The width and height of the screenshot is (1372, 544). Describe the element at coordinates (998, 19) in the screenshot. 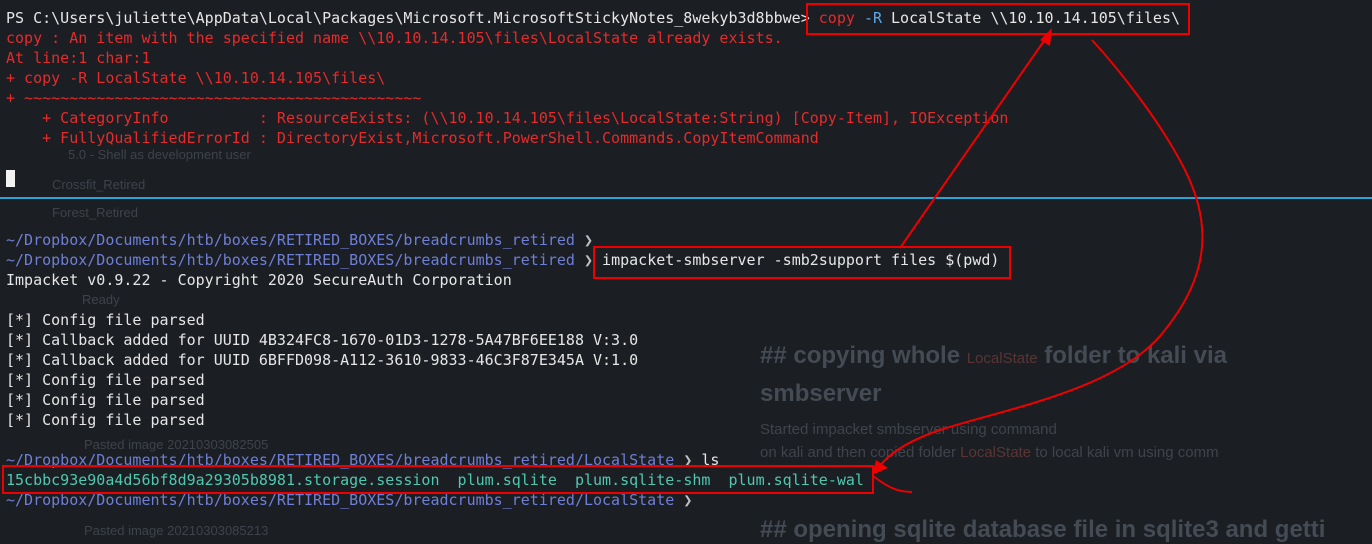

I see `annotation-box-copy-command` at that location.